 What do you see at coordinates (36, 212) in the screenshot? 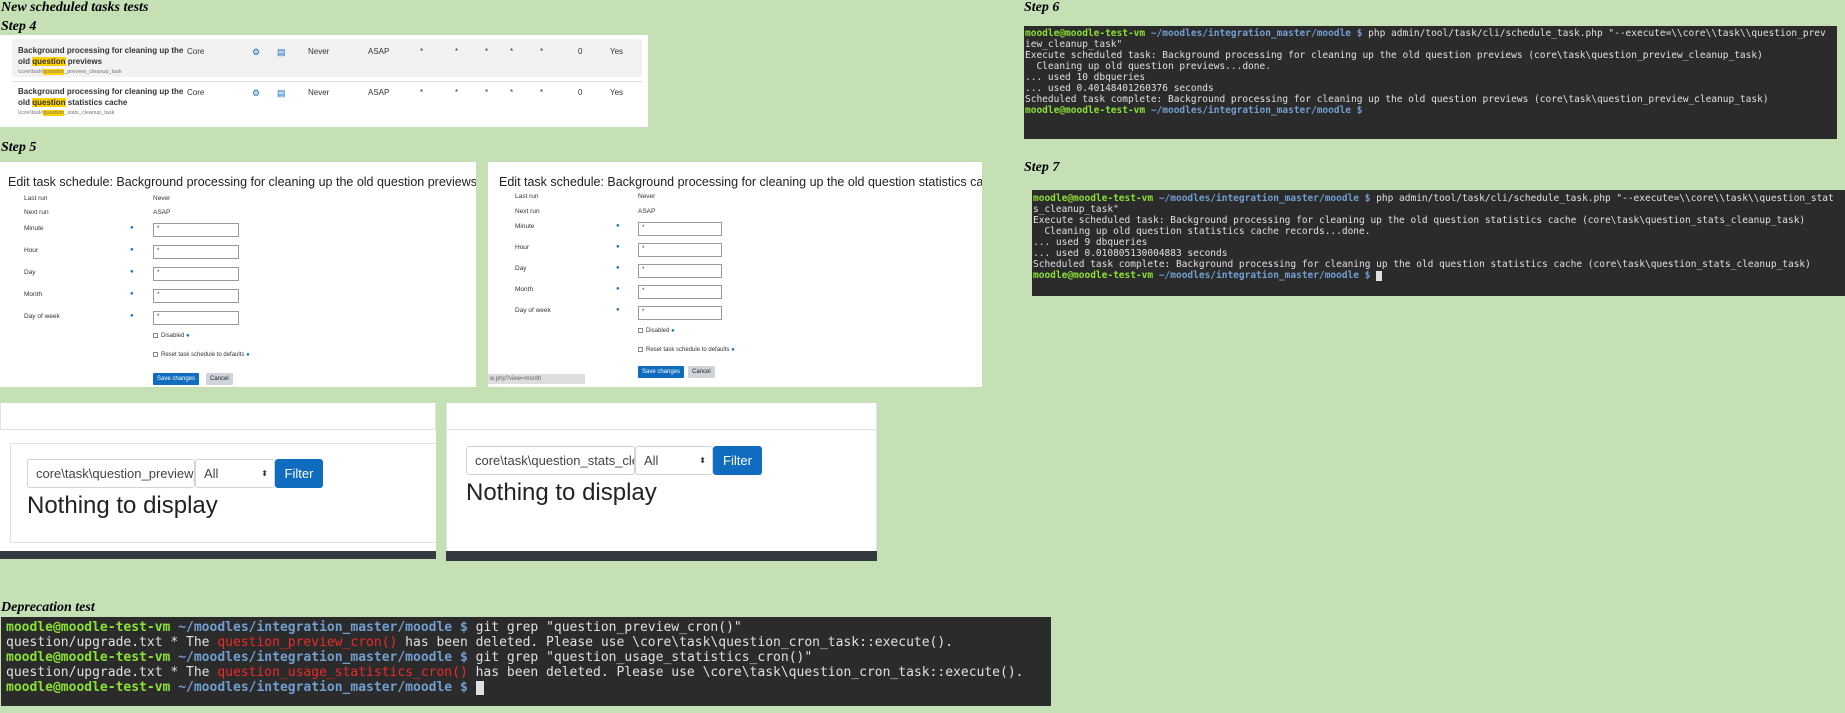
I see `next-run-label: Next run` at bounding box center [36, 212].